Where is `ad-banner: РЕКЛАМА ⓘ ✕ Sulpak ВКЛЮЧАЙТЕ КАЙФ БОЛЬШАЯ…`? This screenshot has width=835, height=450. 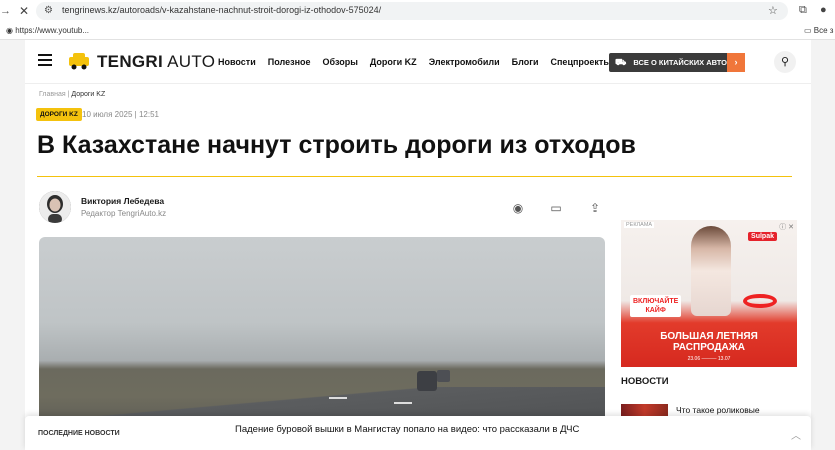 ad-banner: РЕКЛАМА ⓘ ✕ Sulpak ВКЛЮЧАЙТЕ КАЙФ БОЛЬШАЯ… is located at coordinates (709, 293).